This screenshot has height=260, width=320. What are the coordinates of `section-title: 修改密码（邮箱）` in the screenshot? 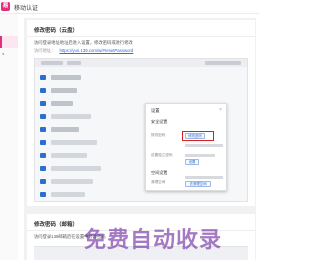 It's located at (56, 225).